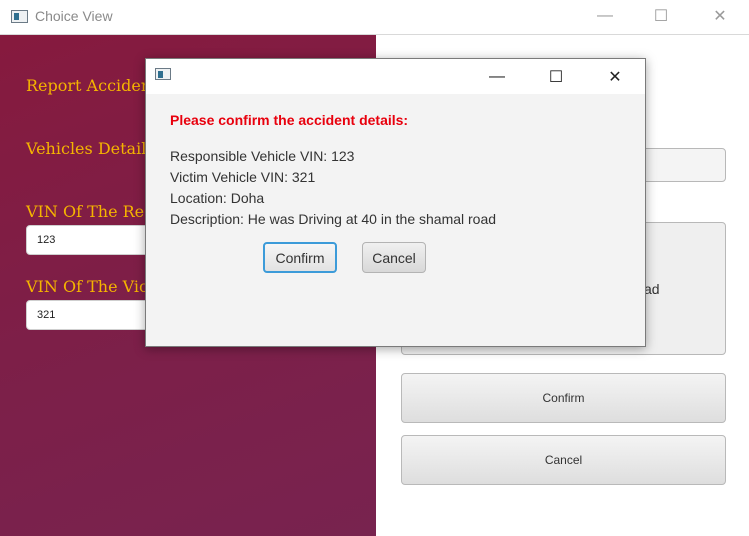 The image size is (749, 536). Describe the element at coordinates (652, 289) in the screenshot. I see `description-text-fragment: ad` at that location.